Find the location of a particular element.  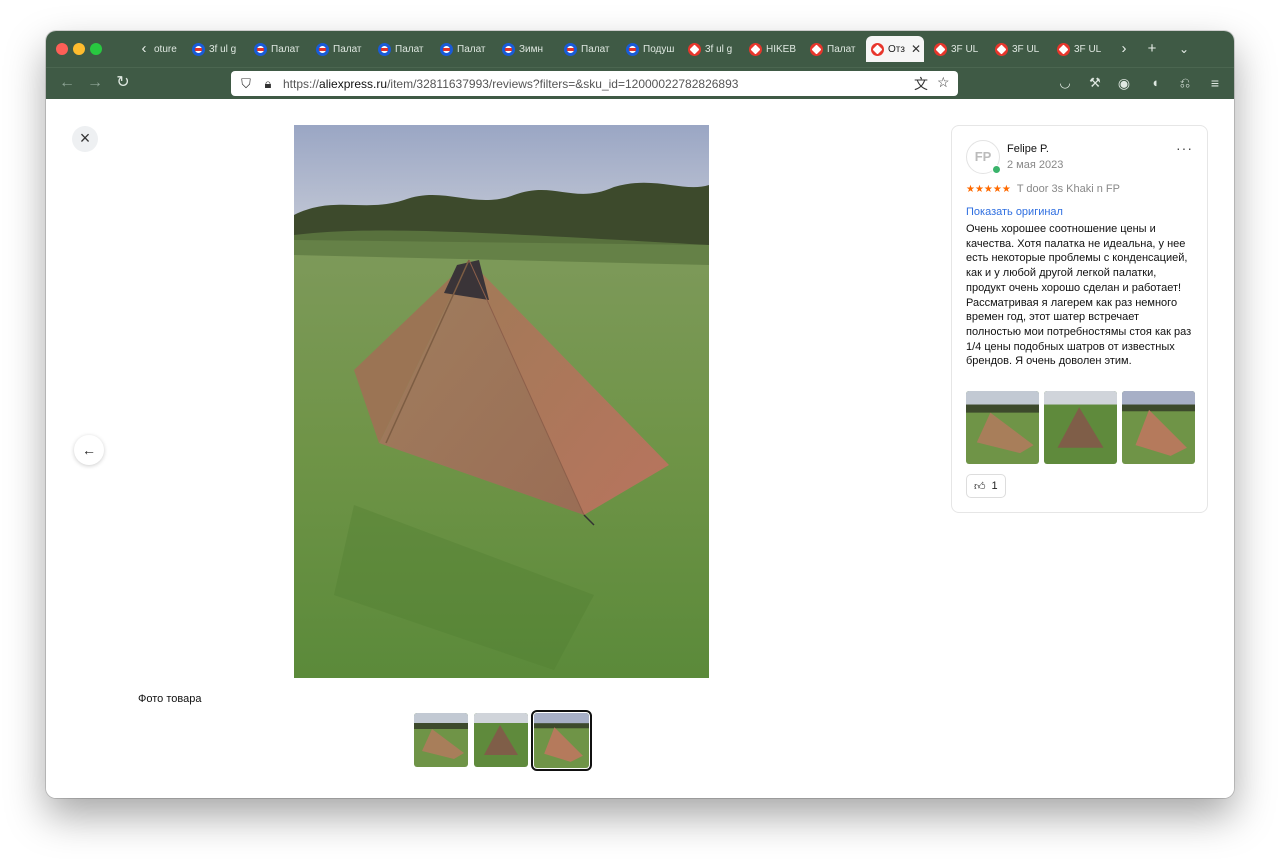

menu-icon: ≡ is located at coordinates (1215, 83).